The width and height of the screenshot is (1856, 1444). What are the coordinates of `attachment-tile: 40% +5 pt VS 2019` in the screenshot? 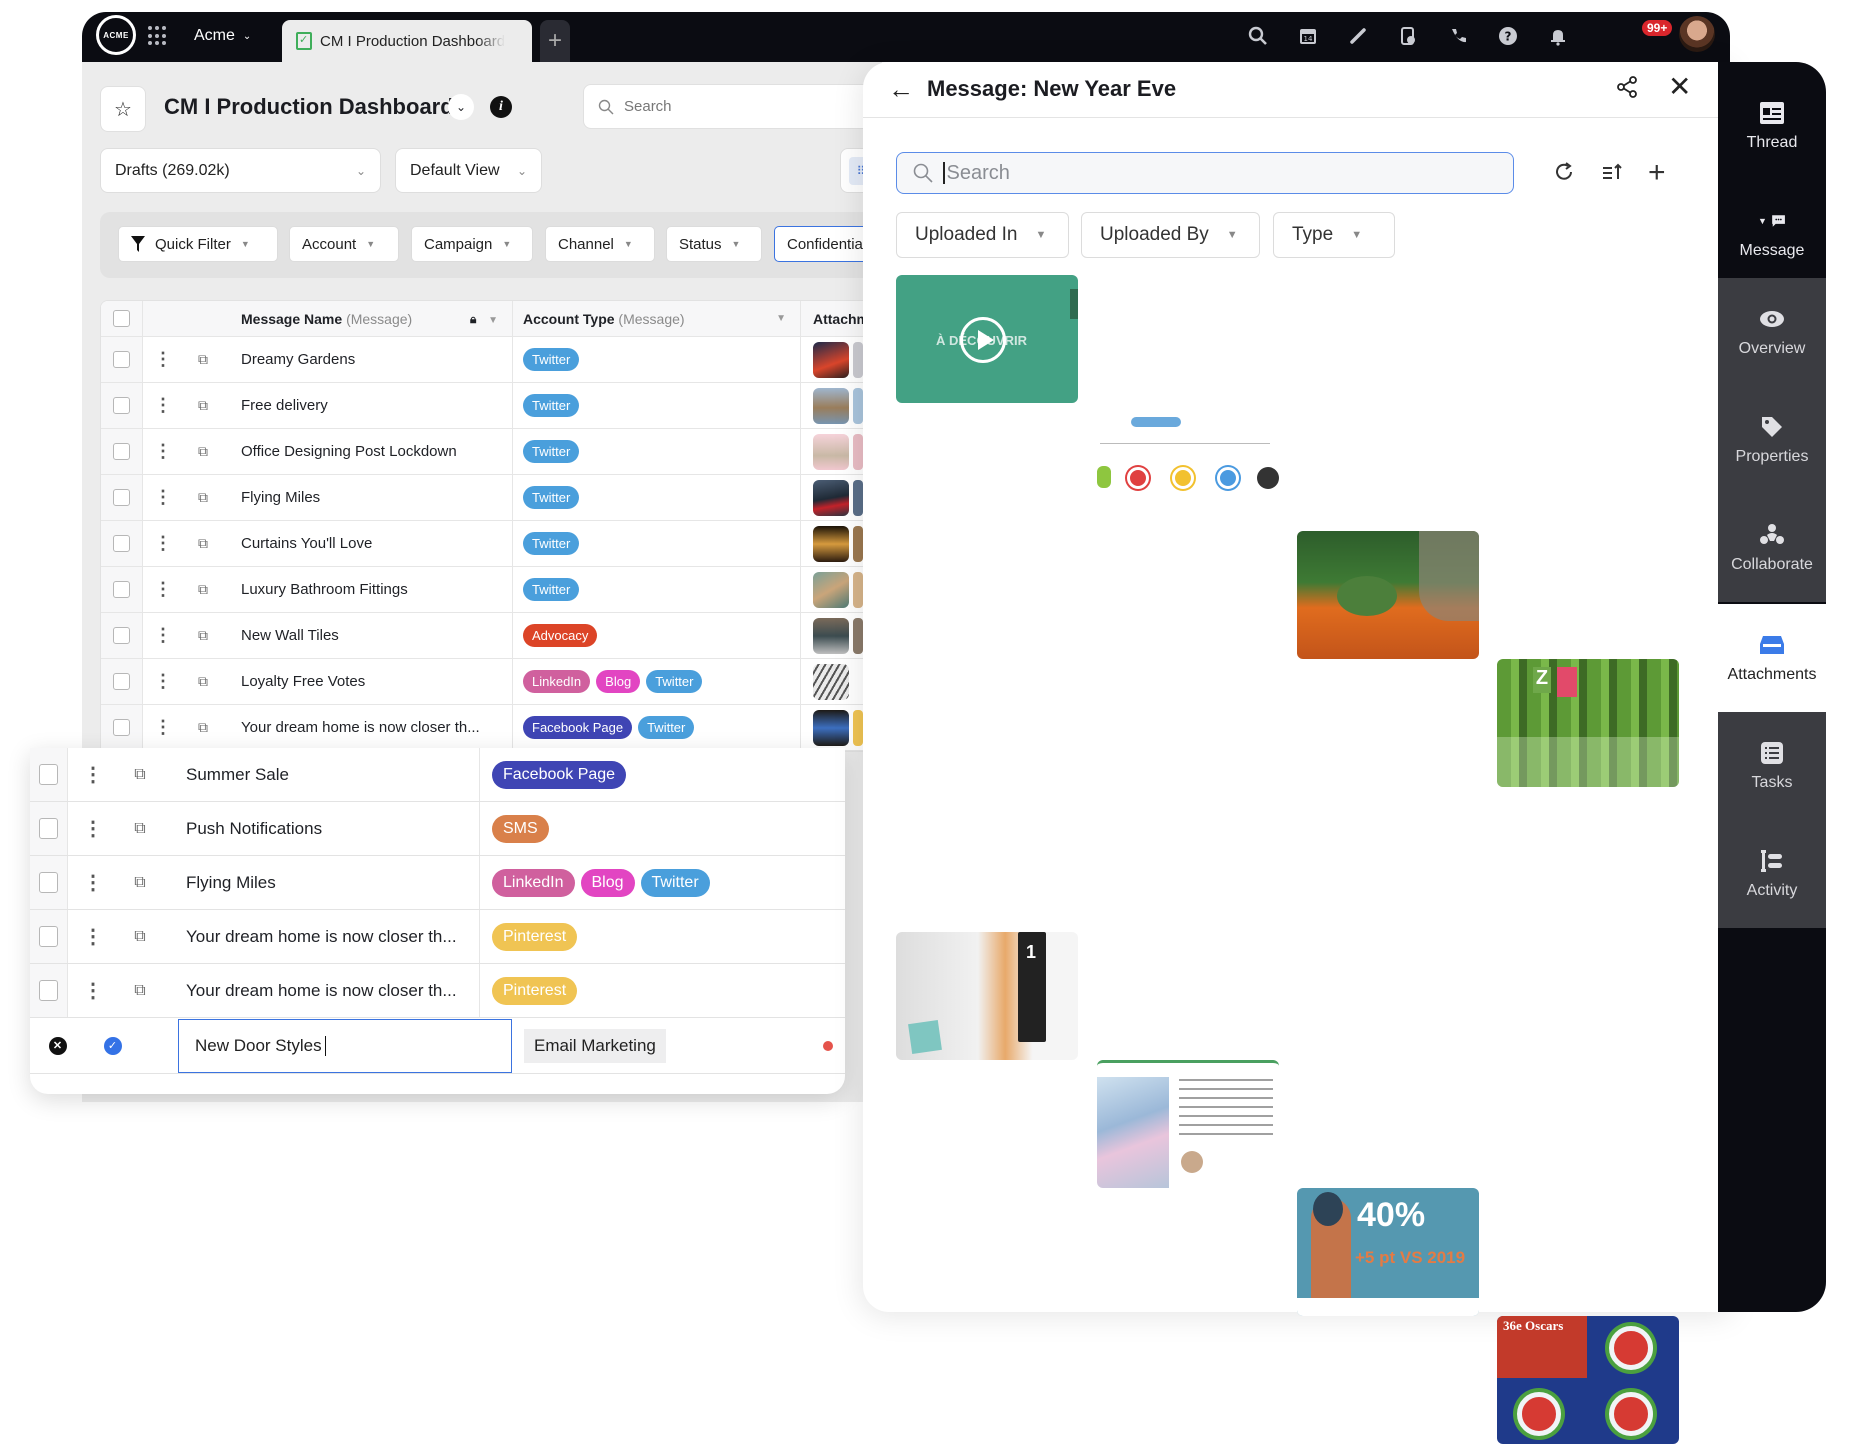 It's located at (1388, 1252).